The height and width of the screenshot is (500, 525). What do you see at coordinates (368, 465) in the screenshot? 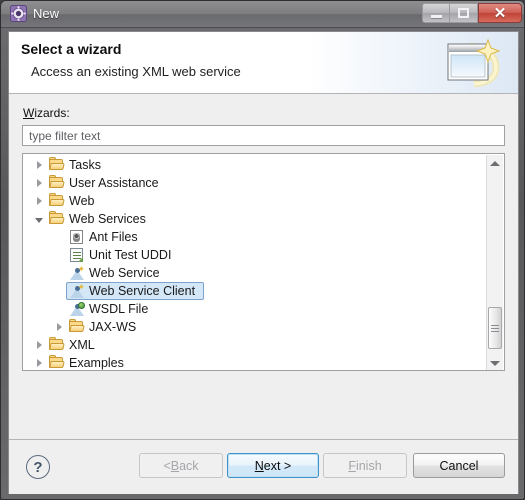
I see `finish-button-rest: inish` at bounding box center [368, 465].